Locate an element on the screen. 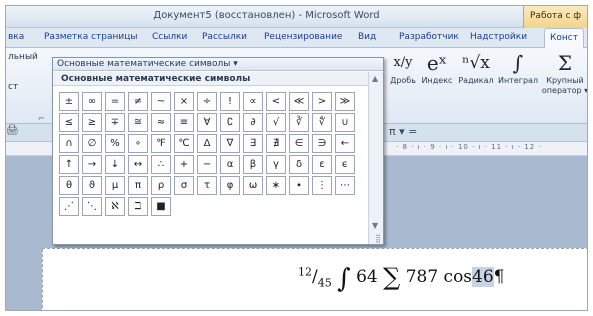 The image size is (593, 316). tab-developer: Разработчик is located at coordinates (429, 37).